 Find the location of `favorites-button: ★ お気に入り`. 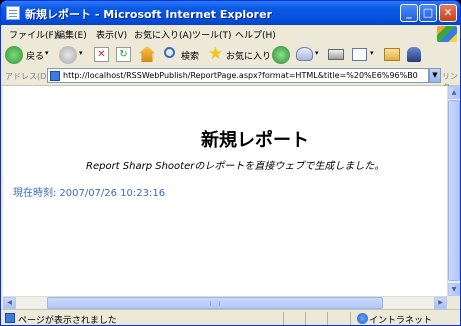

favorites-button: ★ お気に入り is located at coordinates (240, 54).